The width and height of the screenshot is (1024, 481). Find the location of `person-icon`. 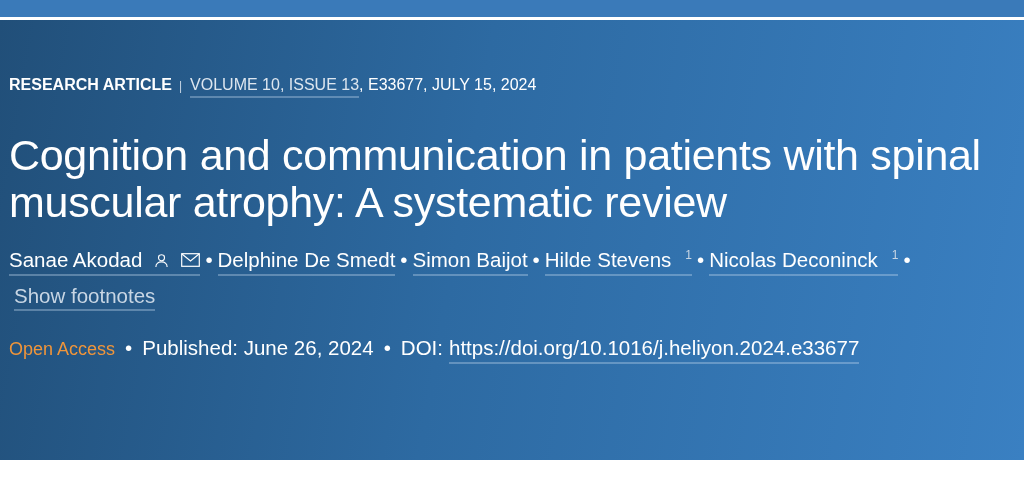

person-icon is located at coordinates (162, 260).